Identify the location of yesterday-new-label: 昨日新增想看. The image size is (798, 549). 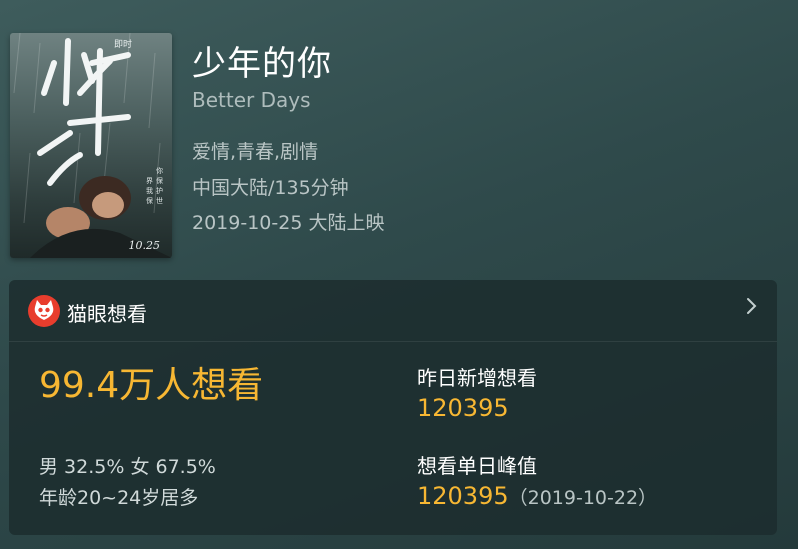
(477, 378).